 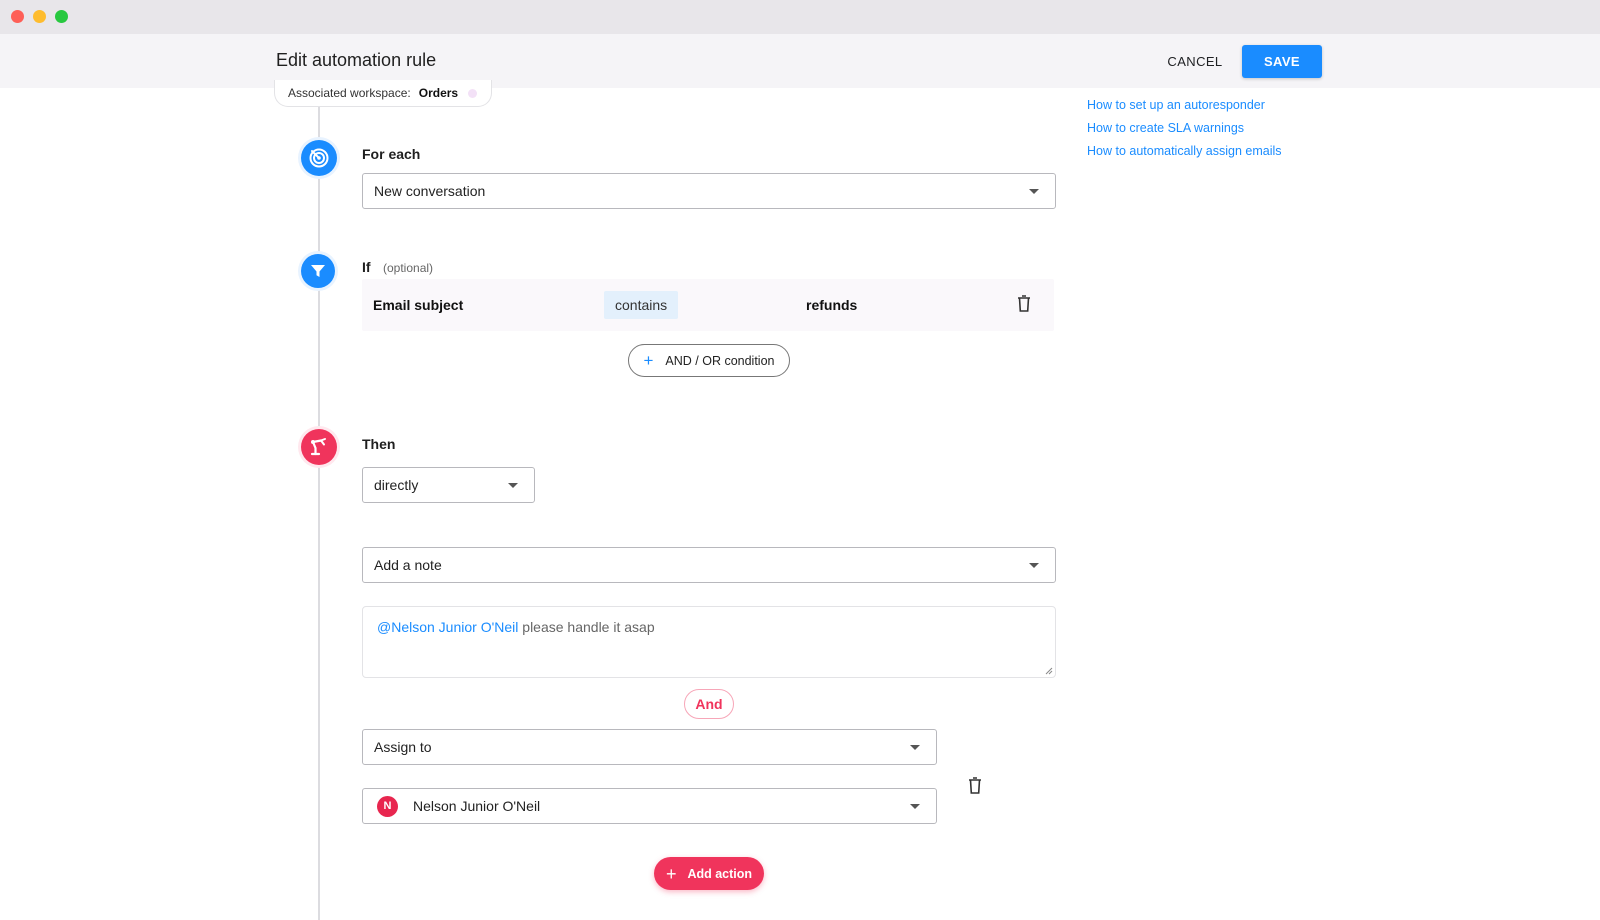 I want to click on help-link-assign-emails: How to automatically assign emails, so click(x=1184, y=151).